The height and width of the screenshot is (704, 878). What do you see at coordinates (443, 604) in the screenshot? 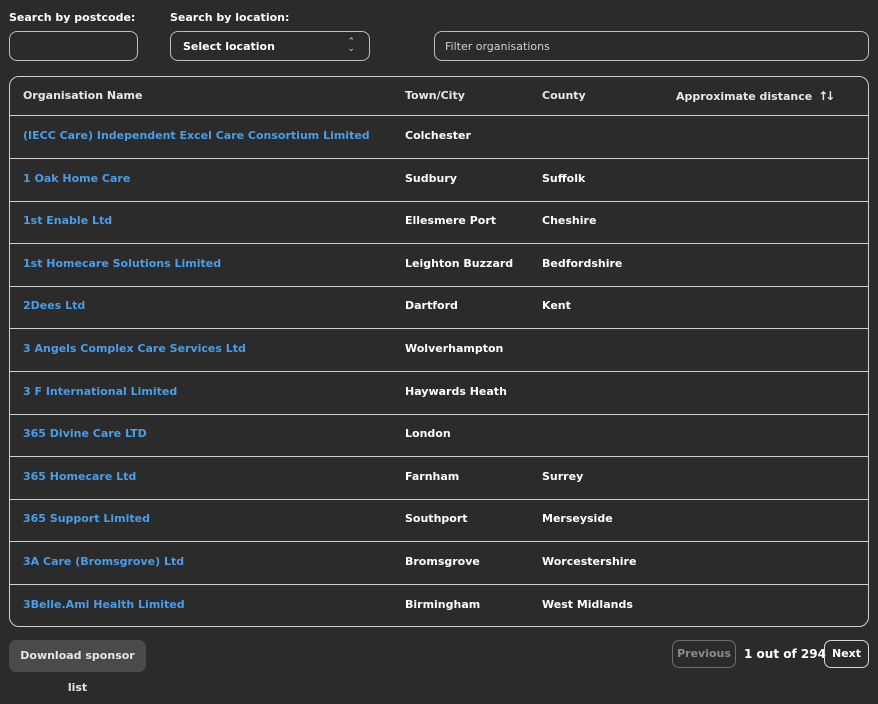
I see `town-cell: Birmingham` at bounding box center [443, 604].